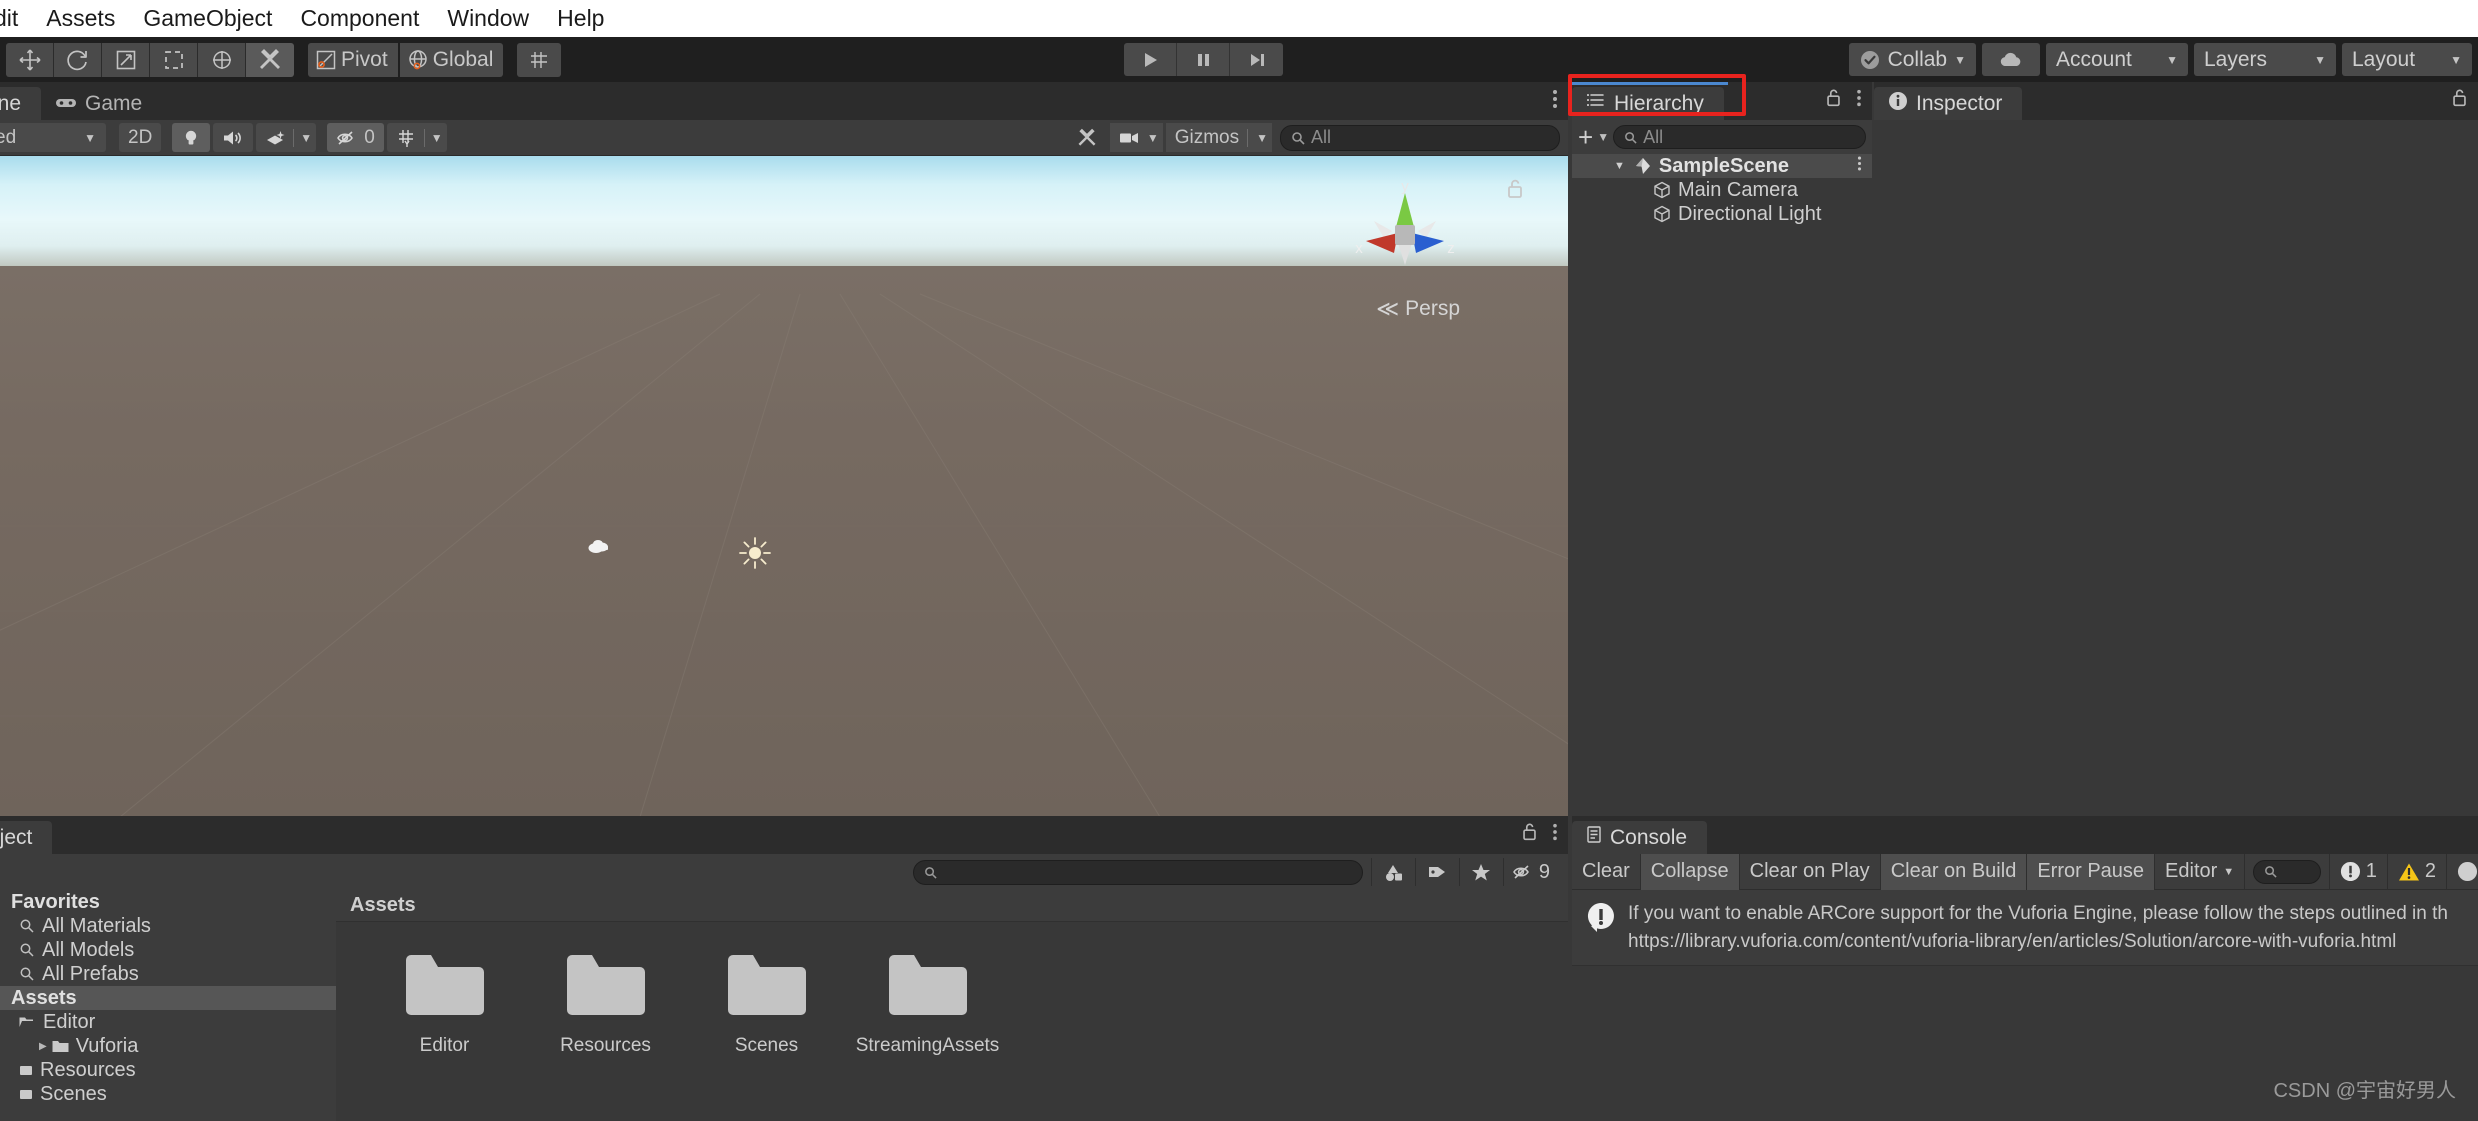 This screenshot has width=2478, height=1121. I want to click on tab-hierarchy: Hierarchy, so click(1648, 103).